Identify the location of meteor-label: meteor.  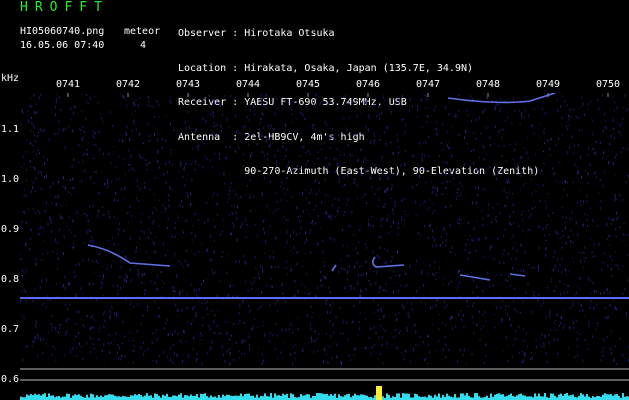
(142, 31).